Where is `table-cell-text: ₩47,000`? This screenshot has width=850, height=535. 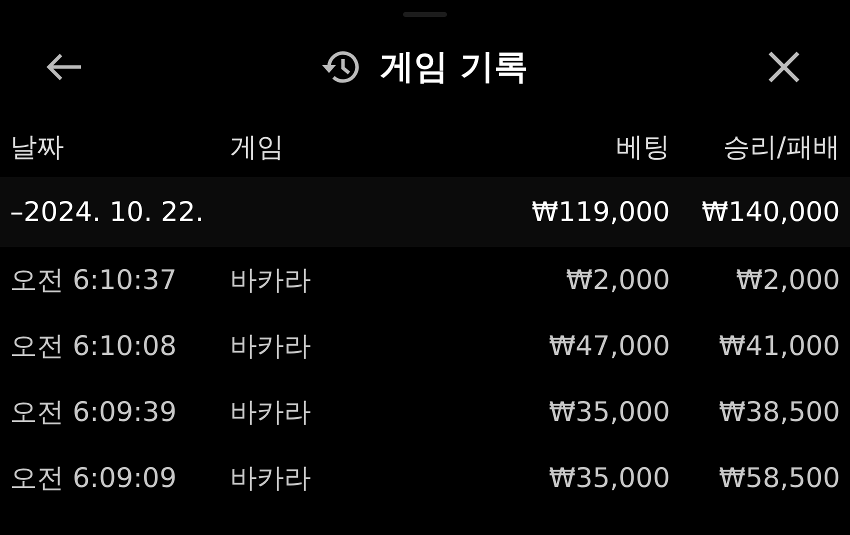
table-cell-text: ₩47,000 is located at coordinates (609, 346).